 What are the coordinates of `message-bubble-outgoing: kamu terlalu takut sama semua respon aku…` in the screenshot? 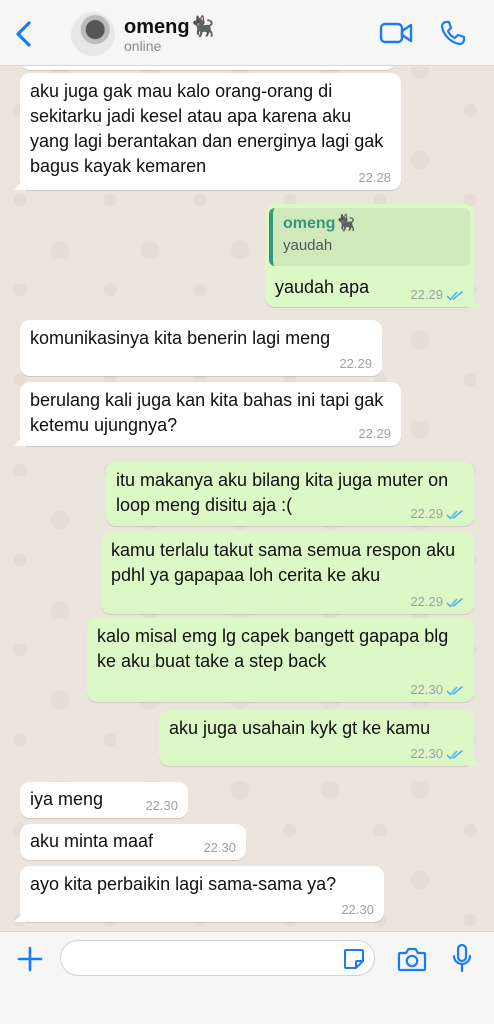 It's located at (287, 573).